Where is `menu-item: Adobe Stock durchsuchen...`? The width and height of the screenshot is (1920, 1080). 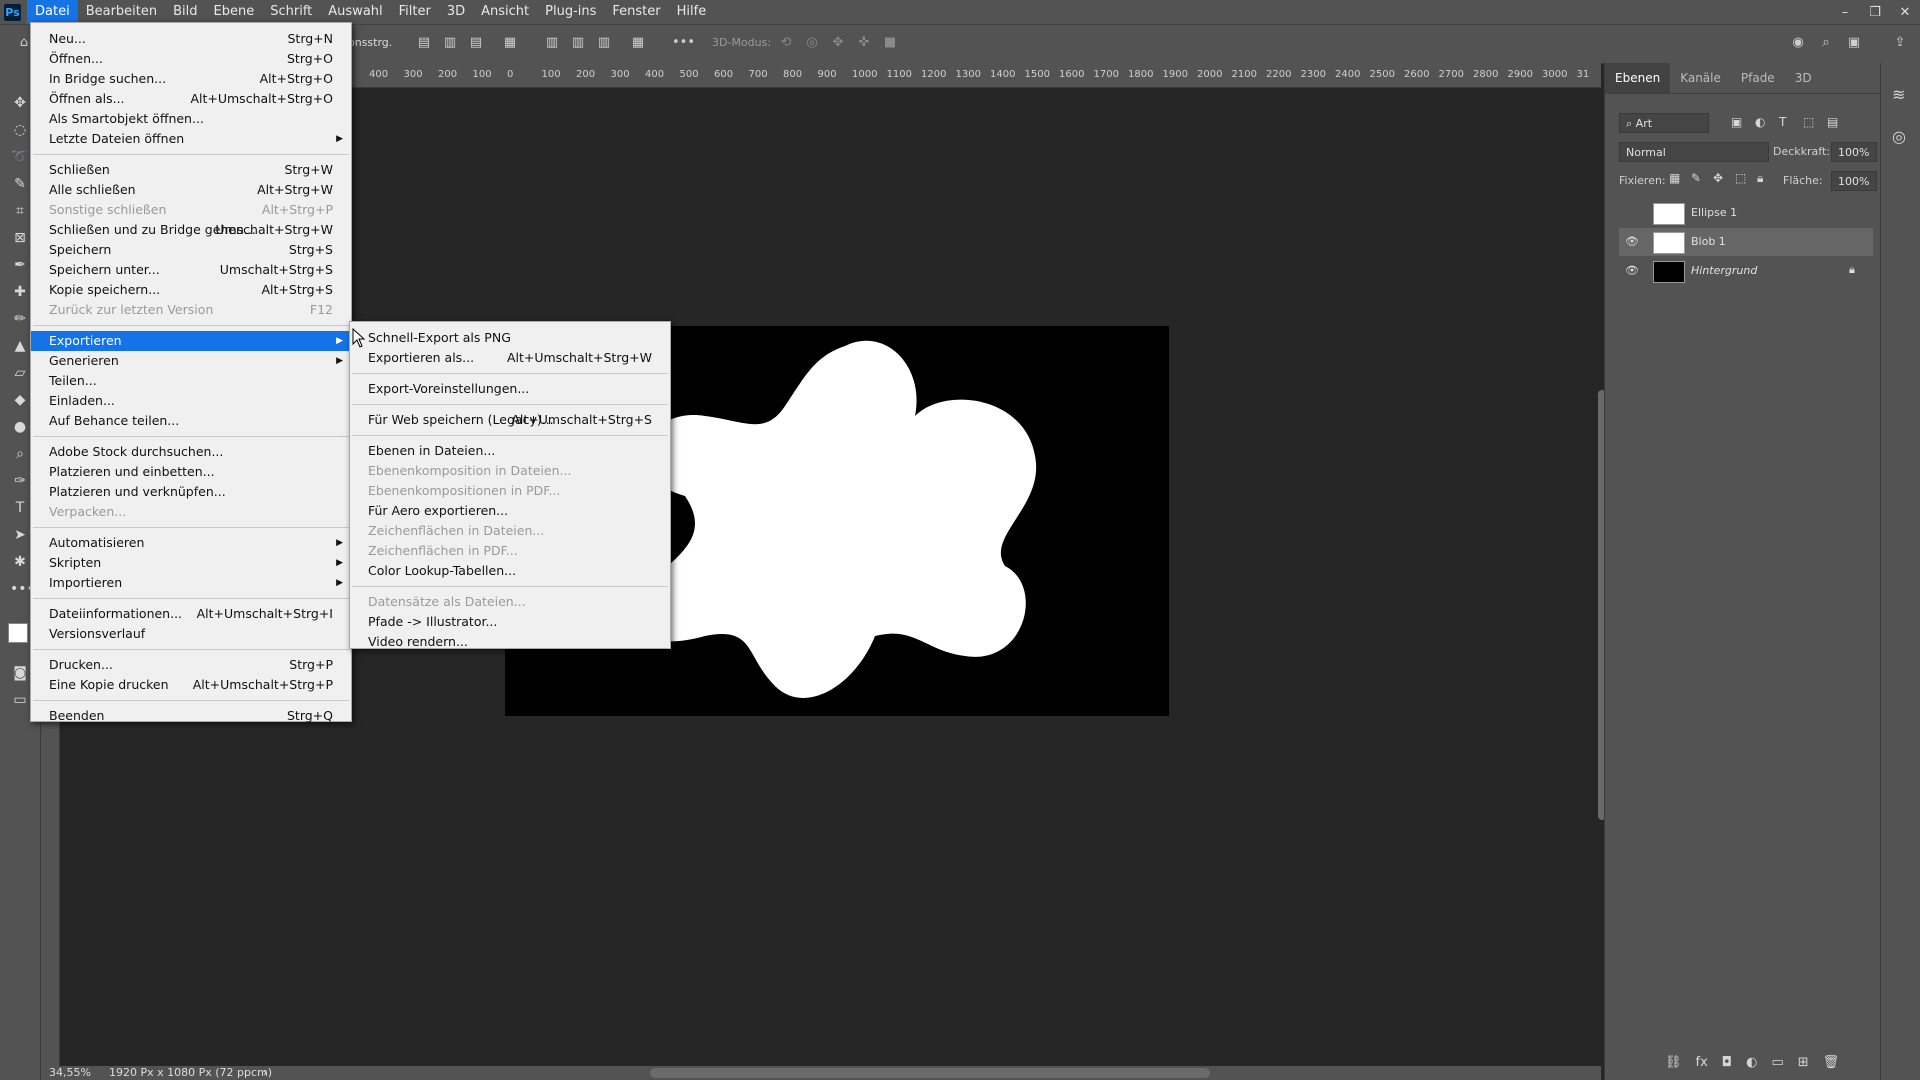 menu-item: Adobe Stock durchsuchen... is located at coordinates (191, 452).